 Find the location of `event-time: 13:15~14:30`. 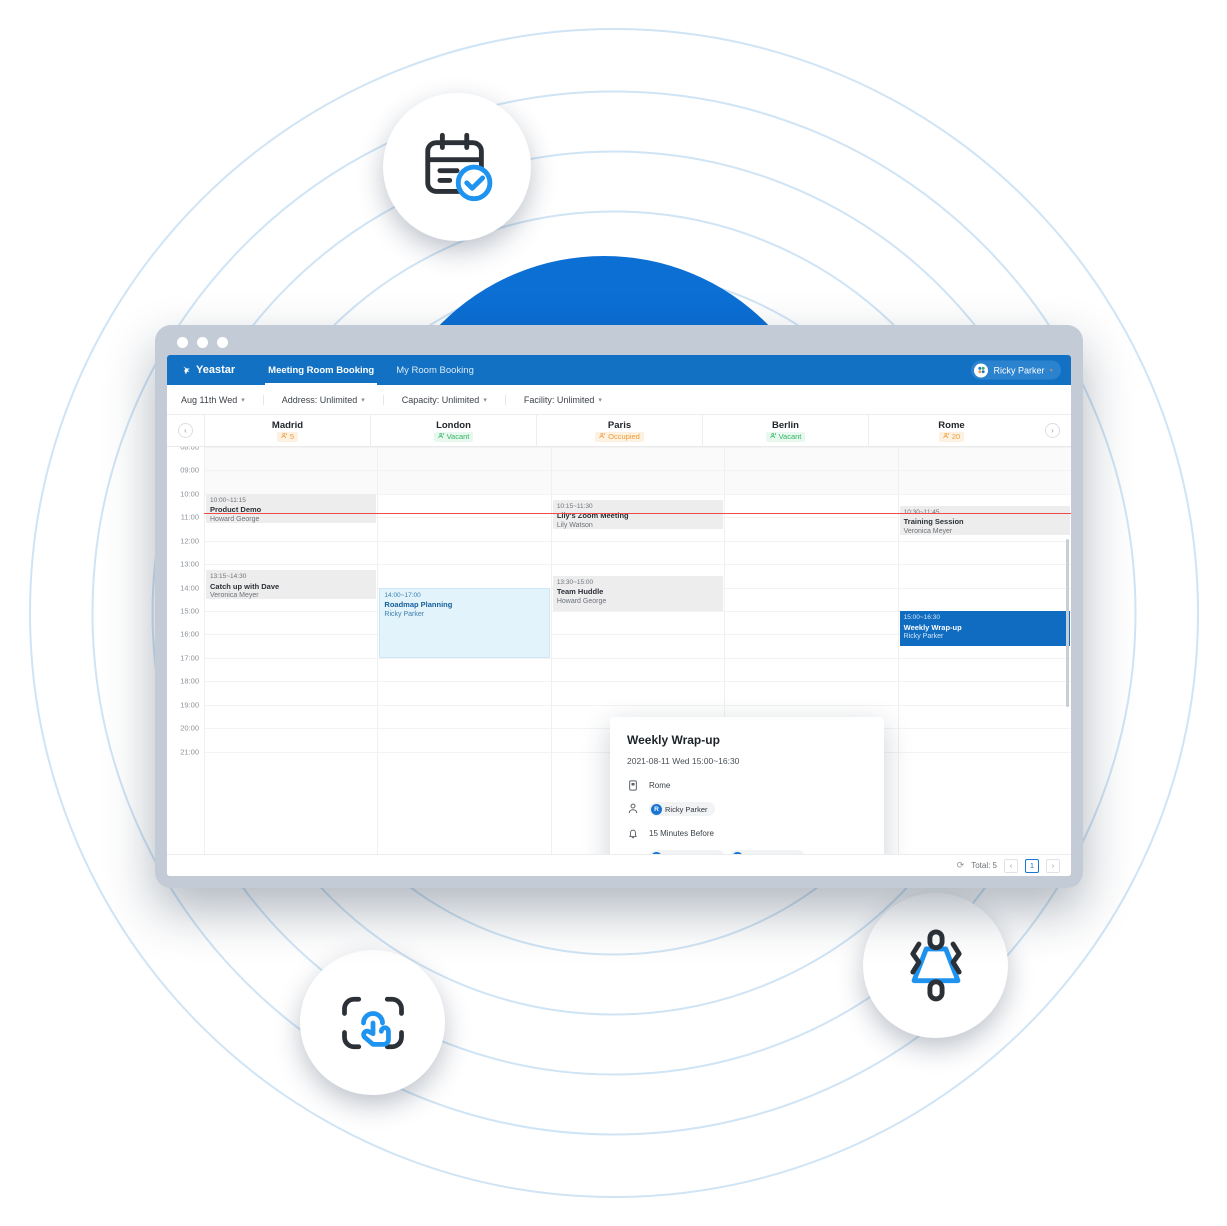

event-time: 13:15~14:30 is located at coordinates (228, 576).